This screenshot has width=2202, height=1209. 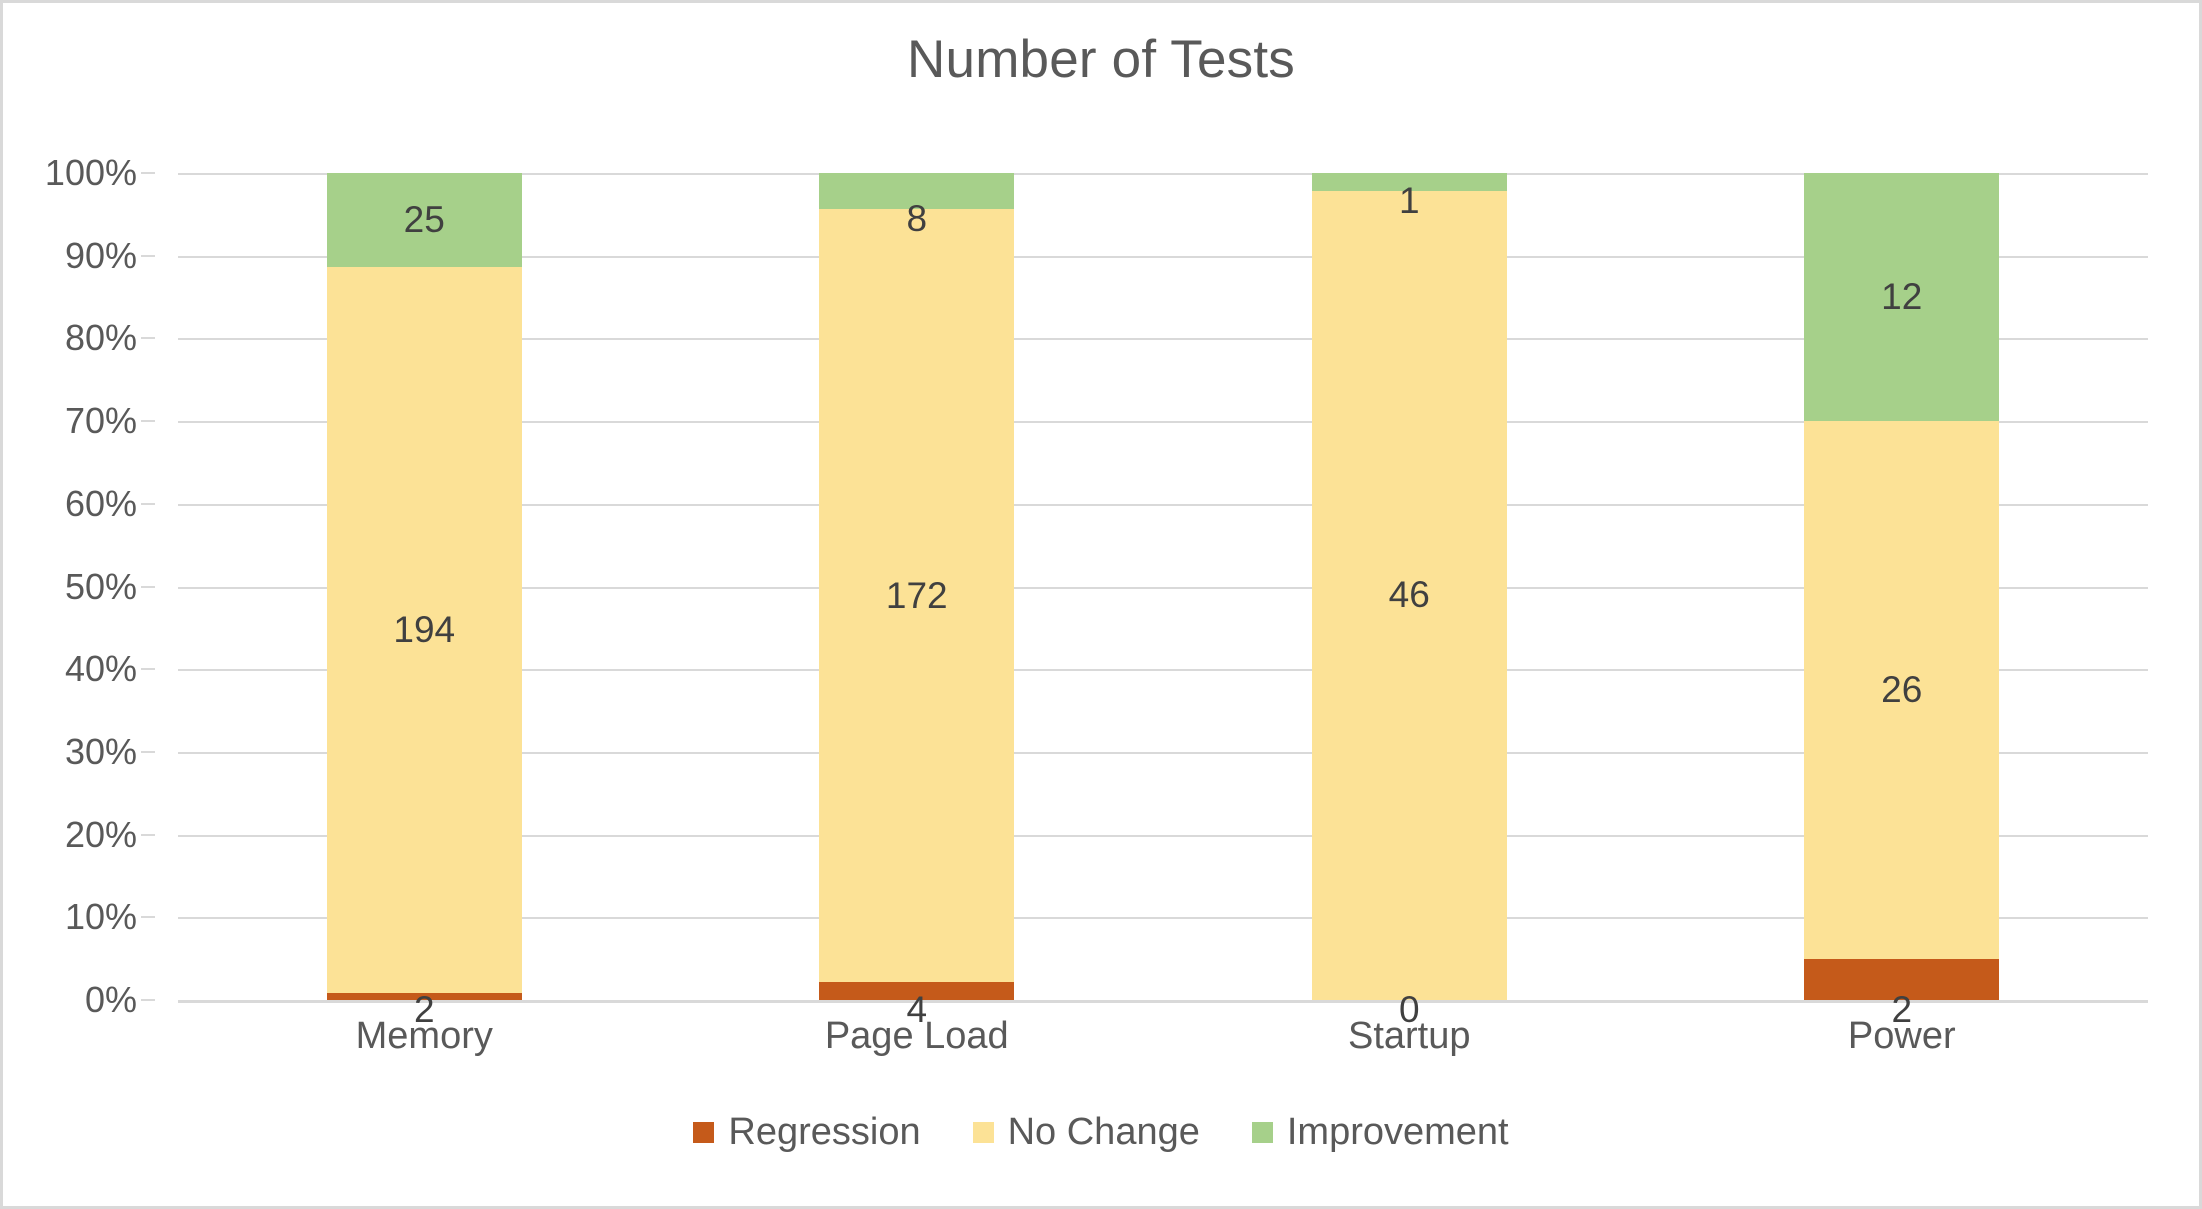 I want to click on legend-item-no-change: No Change, so click(x=1086, y=1132).